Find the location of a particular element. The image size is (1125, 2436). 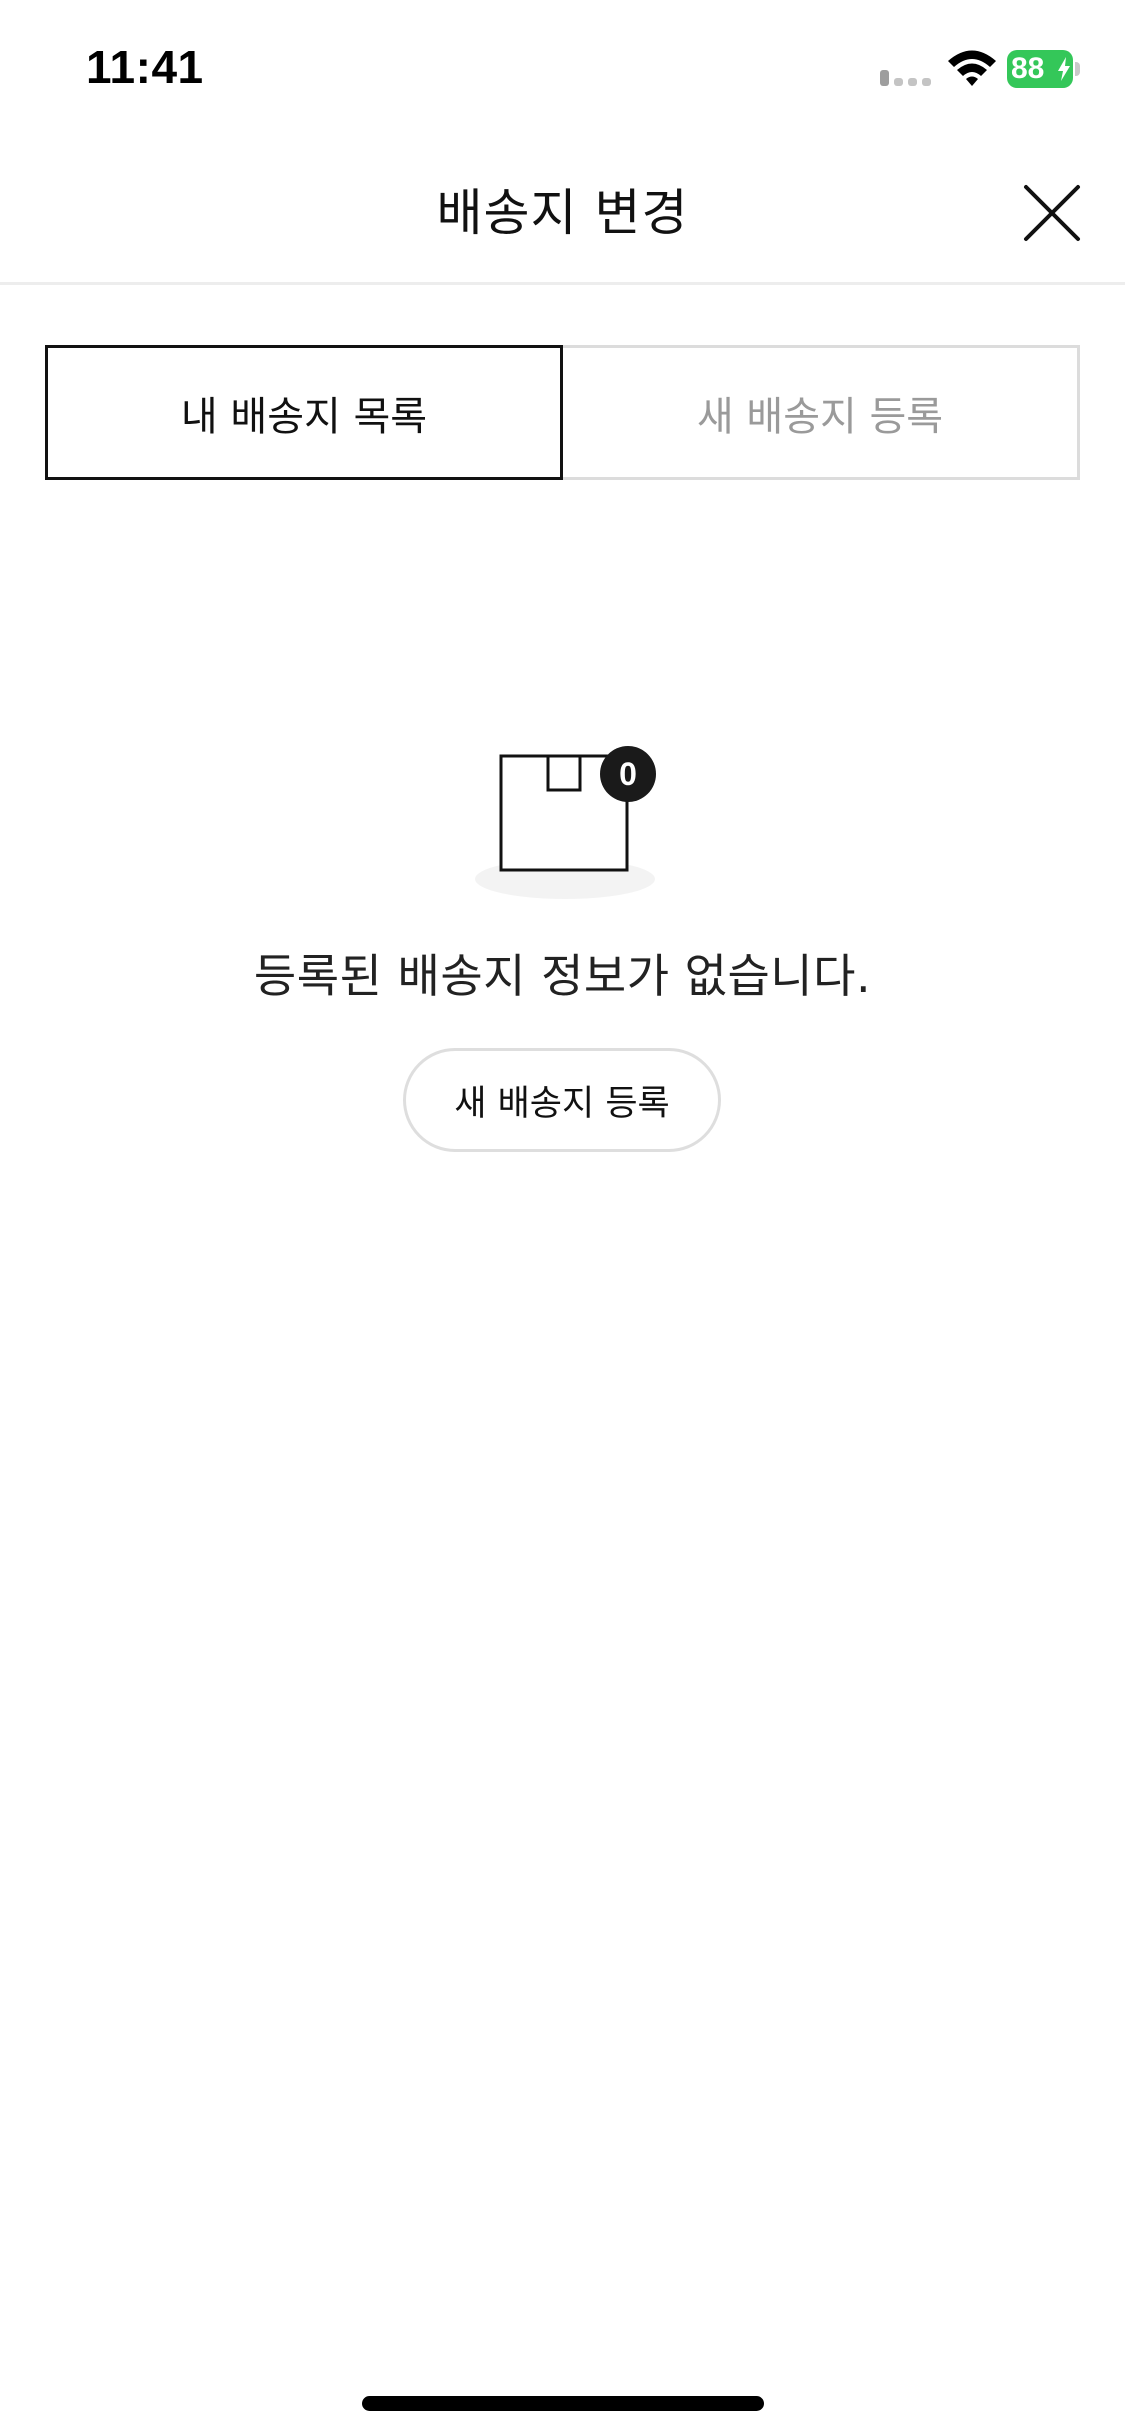

home-indicator is located at coordinates (563, 2403).